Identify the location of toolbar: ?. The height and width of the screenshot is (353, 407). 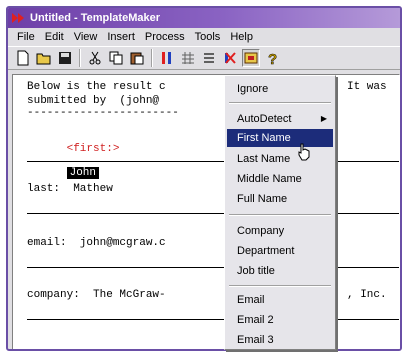
(204, 58).